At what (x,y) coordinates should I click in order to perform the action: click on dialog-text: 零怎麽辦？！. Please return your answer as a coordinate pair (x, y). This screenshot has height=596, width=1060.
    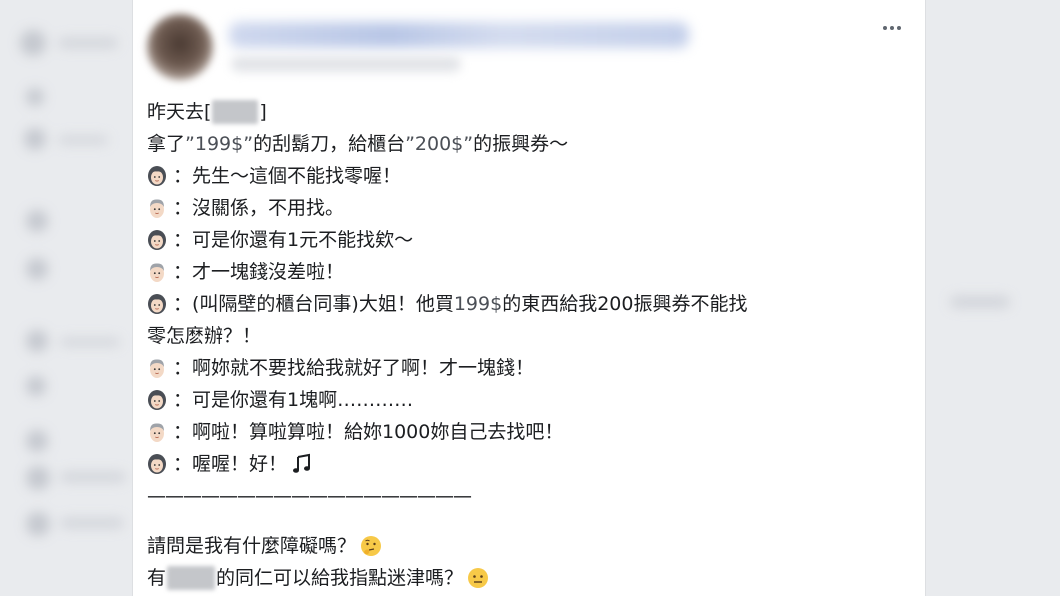
    Looking at the image, I should click on (204, 336).